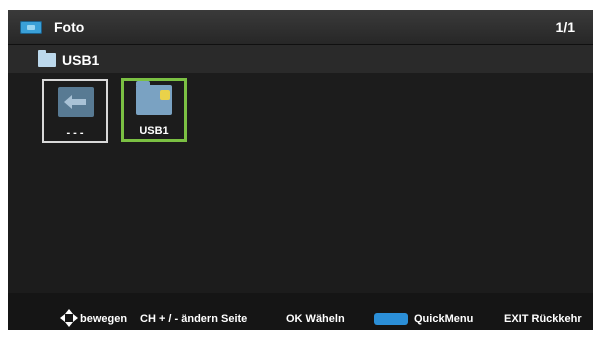 This screenshot has height=344, width=605. What do you see at coordinates (444, 319) in the screenshot?
I see `hint-quick-menu: QuickMenu` at bounding box center [444, 319].